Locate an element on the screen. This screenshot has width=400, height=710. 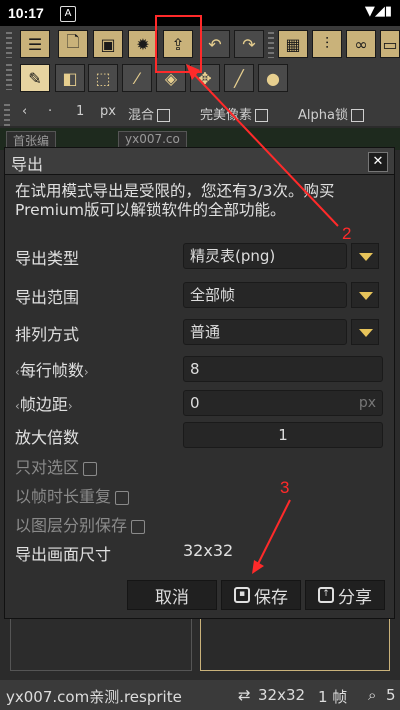
step-2-label: 2 is located at coordinates (347, 233).